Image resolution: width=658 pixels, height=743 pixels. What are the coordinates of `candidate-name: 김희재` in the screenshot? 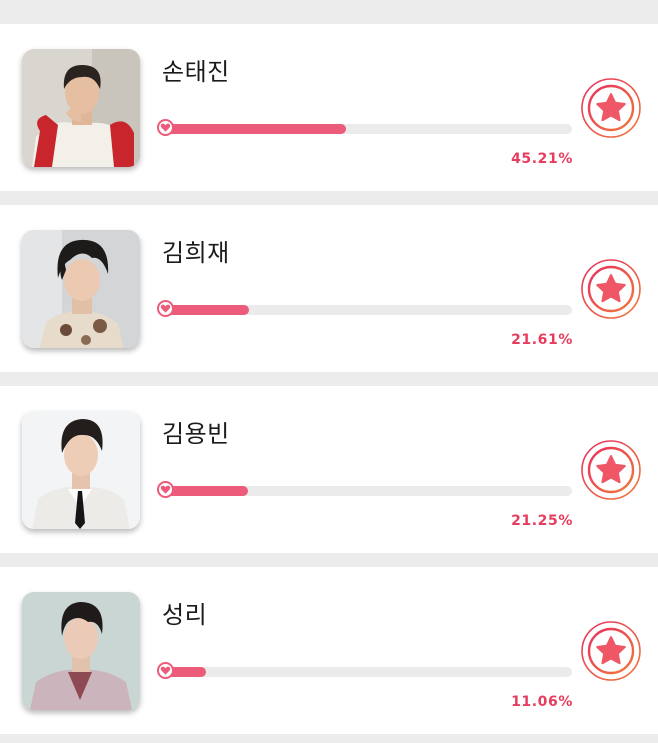 It's located at (196, 253).